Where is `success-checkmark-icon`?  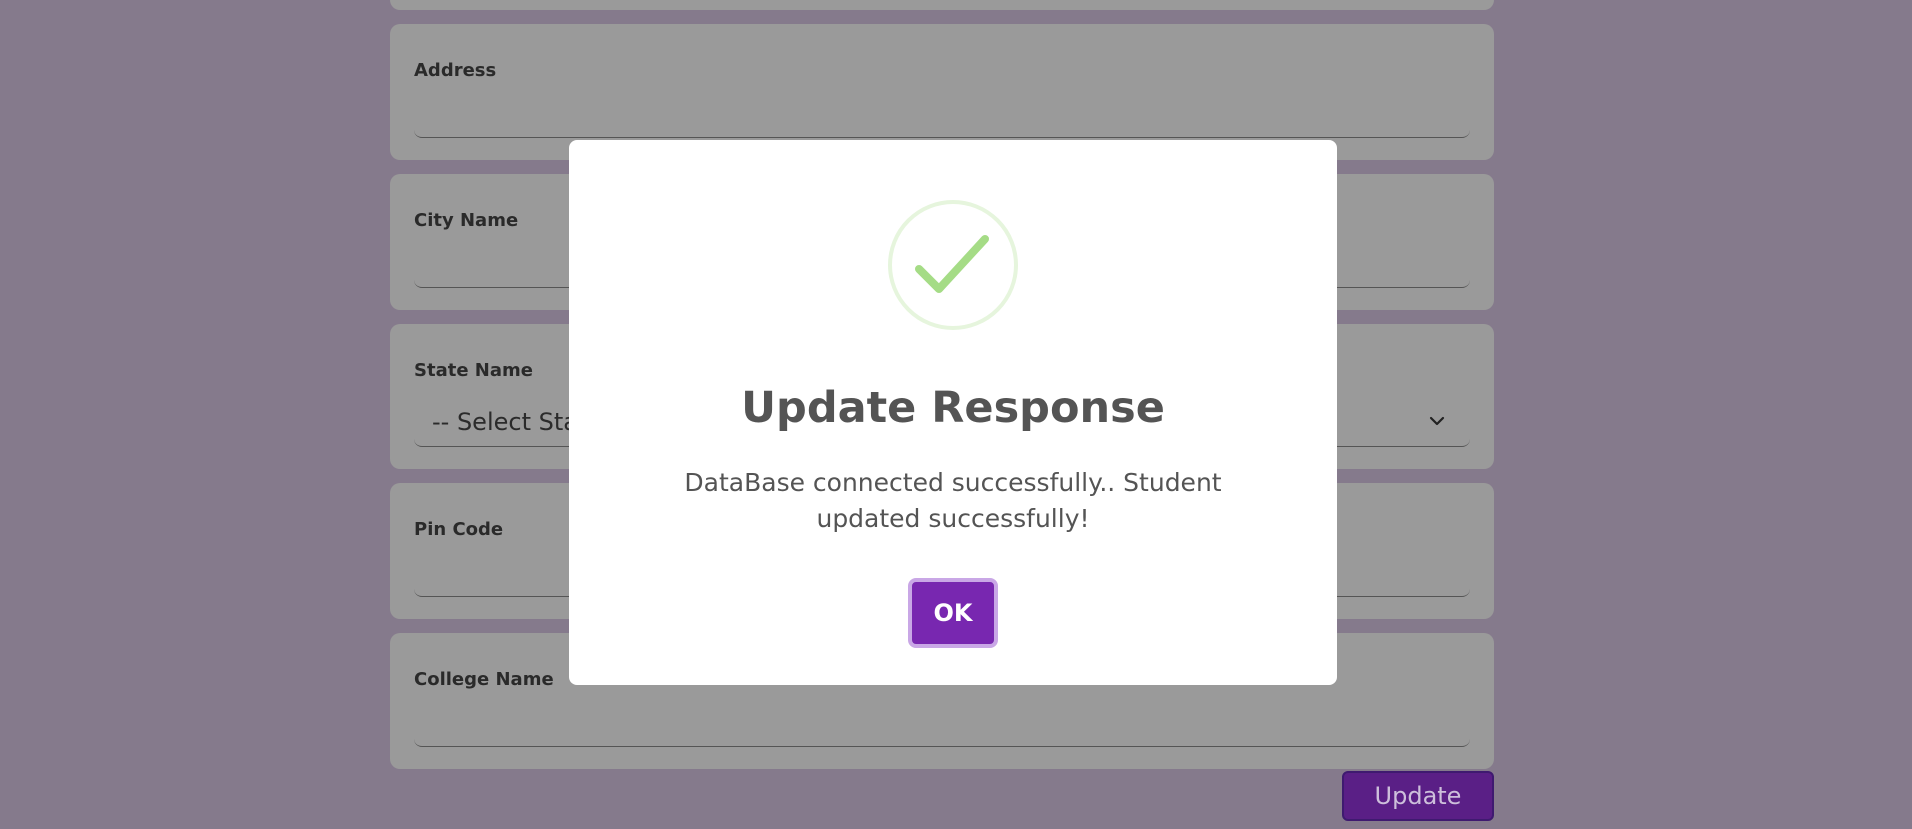 success-checkmark-icon is located at coordinates (953, 265).